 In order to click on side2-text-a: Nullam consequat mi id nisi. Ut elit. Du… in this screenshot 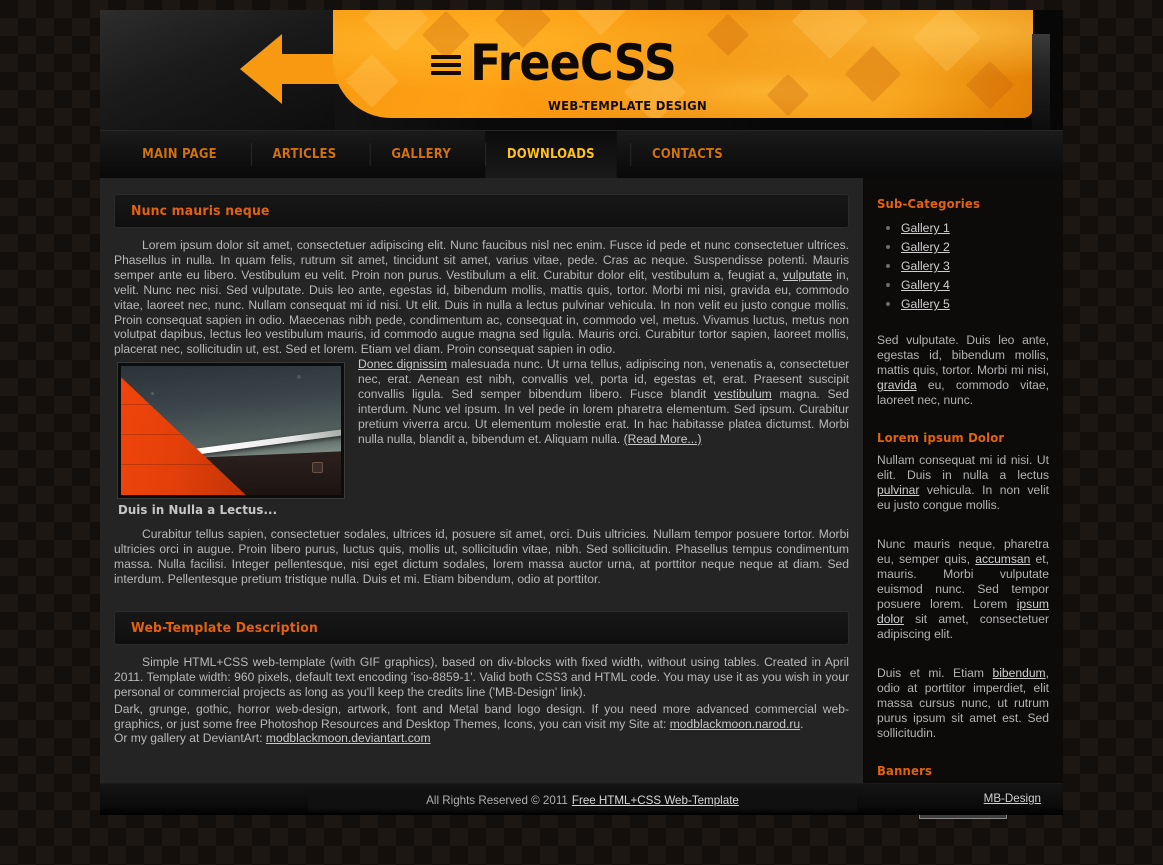, I will do `click(963, 467)`.